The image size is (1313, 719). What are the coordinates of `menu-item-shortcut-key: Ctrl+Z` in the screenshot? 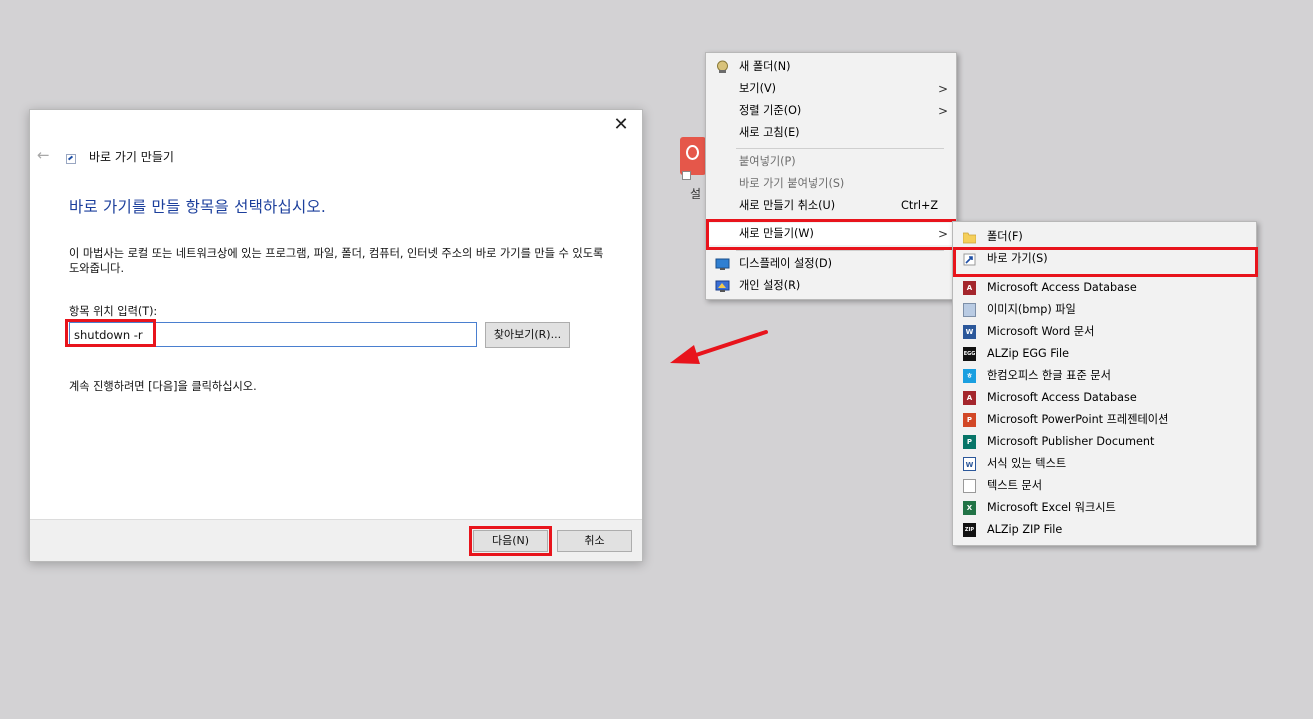 It's located at (919, 205).